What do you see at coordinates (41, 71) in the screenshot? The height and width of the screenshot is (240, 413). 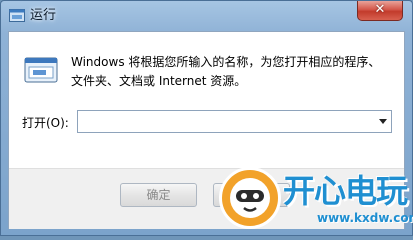 I see `run-dialog-icon` at bounding box center [41, 71].